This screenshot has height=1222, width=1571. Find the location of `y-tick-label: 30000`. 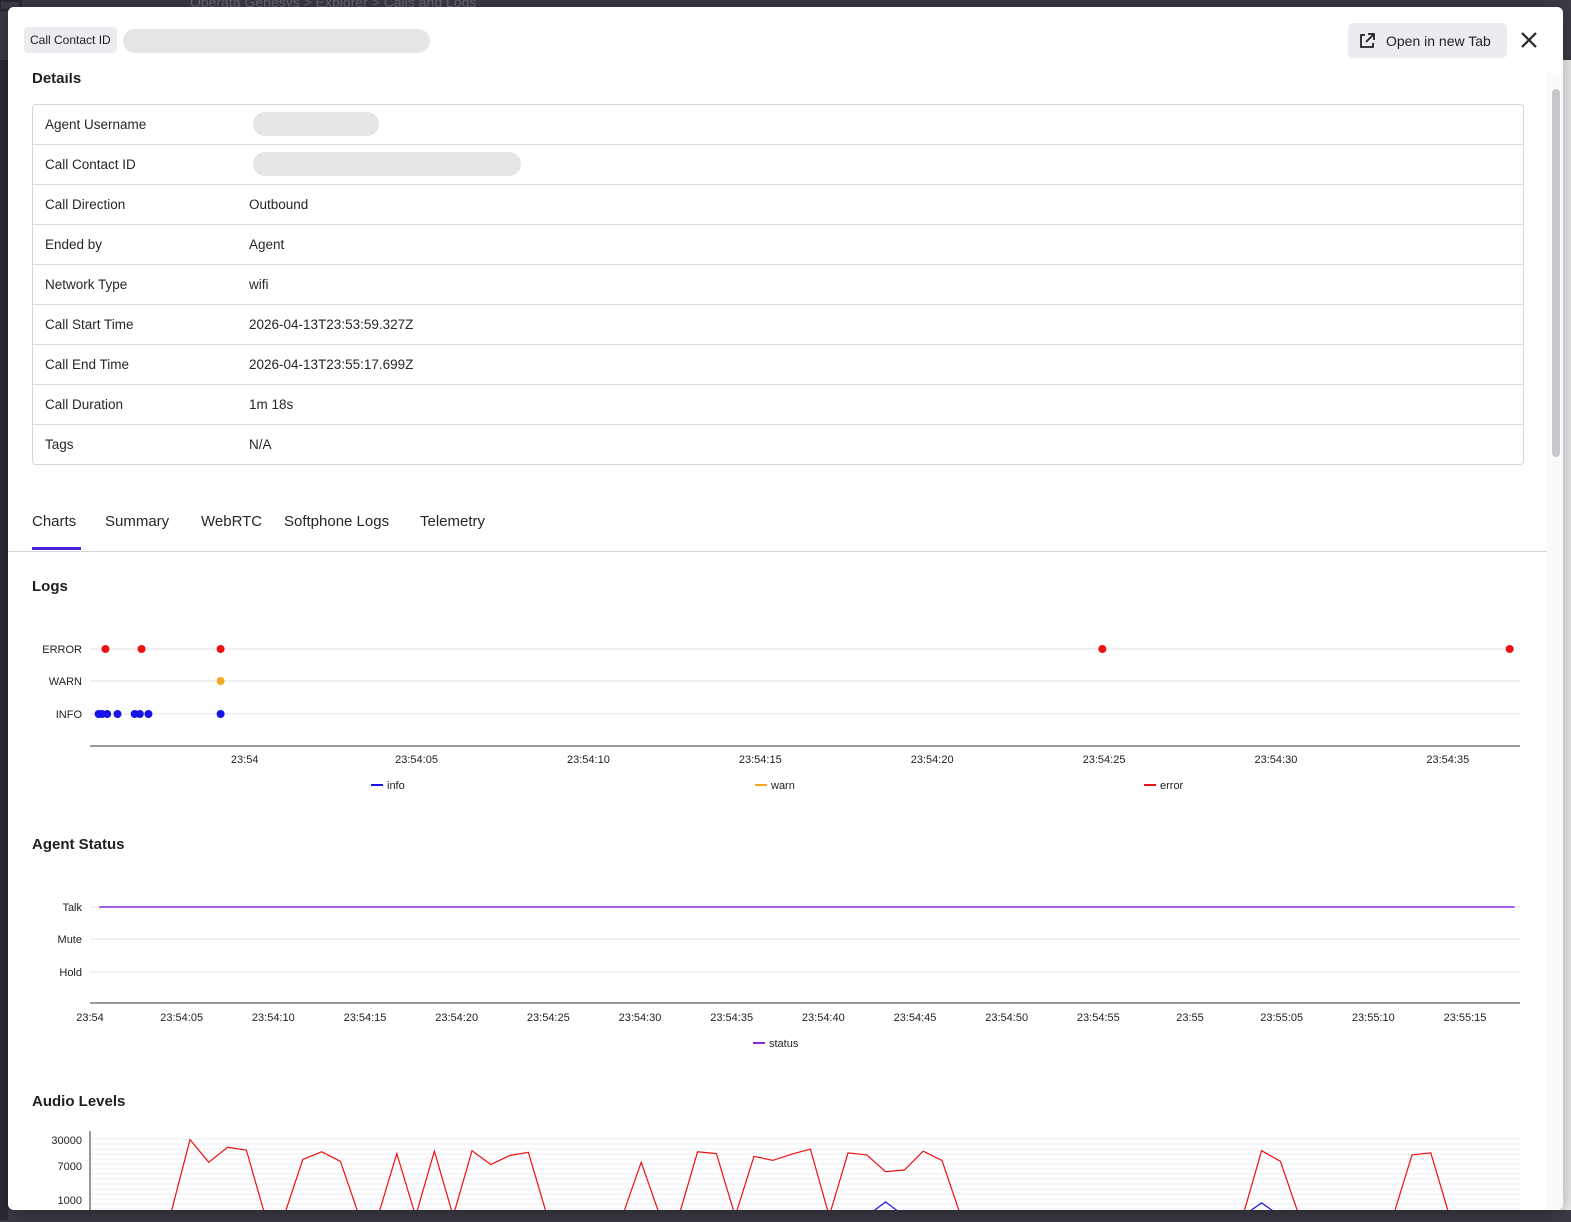

y-tick-label: 30000 is located at coordinates (66, 1141).